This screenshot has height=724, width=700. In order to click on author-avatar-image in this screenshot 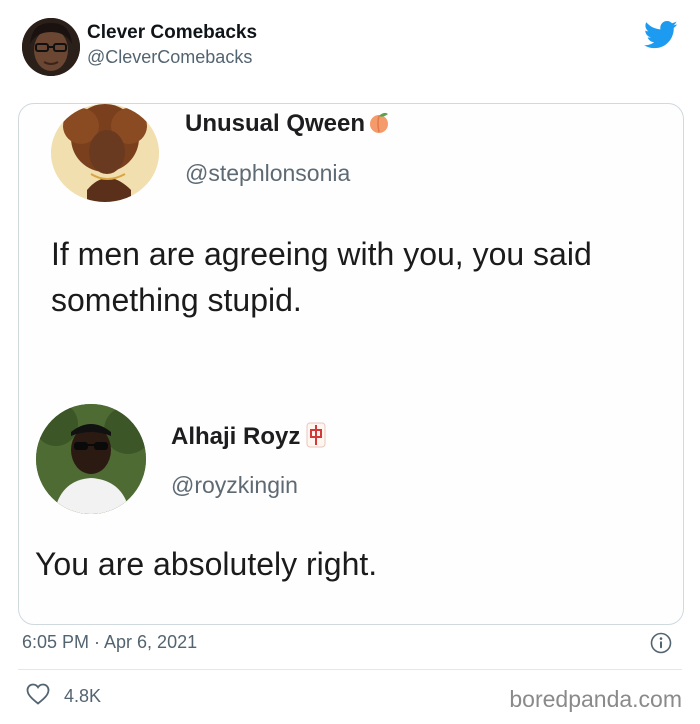, I will do `click(51, 47)`.